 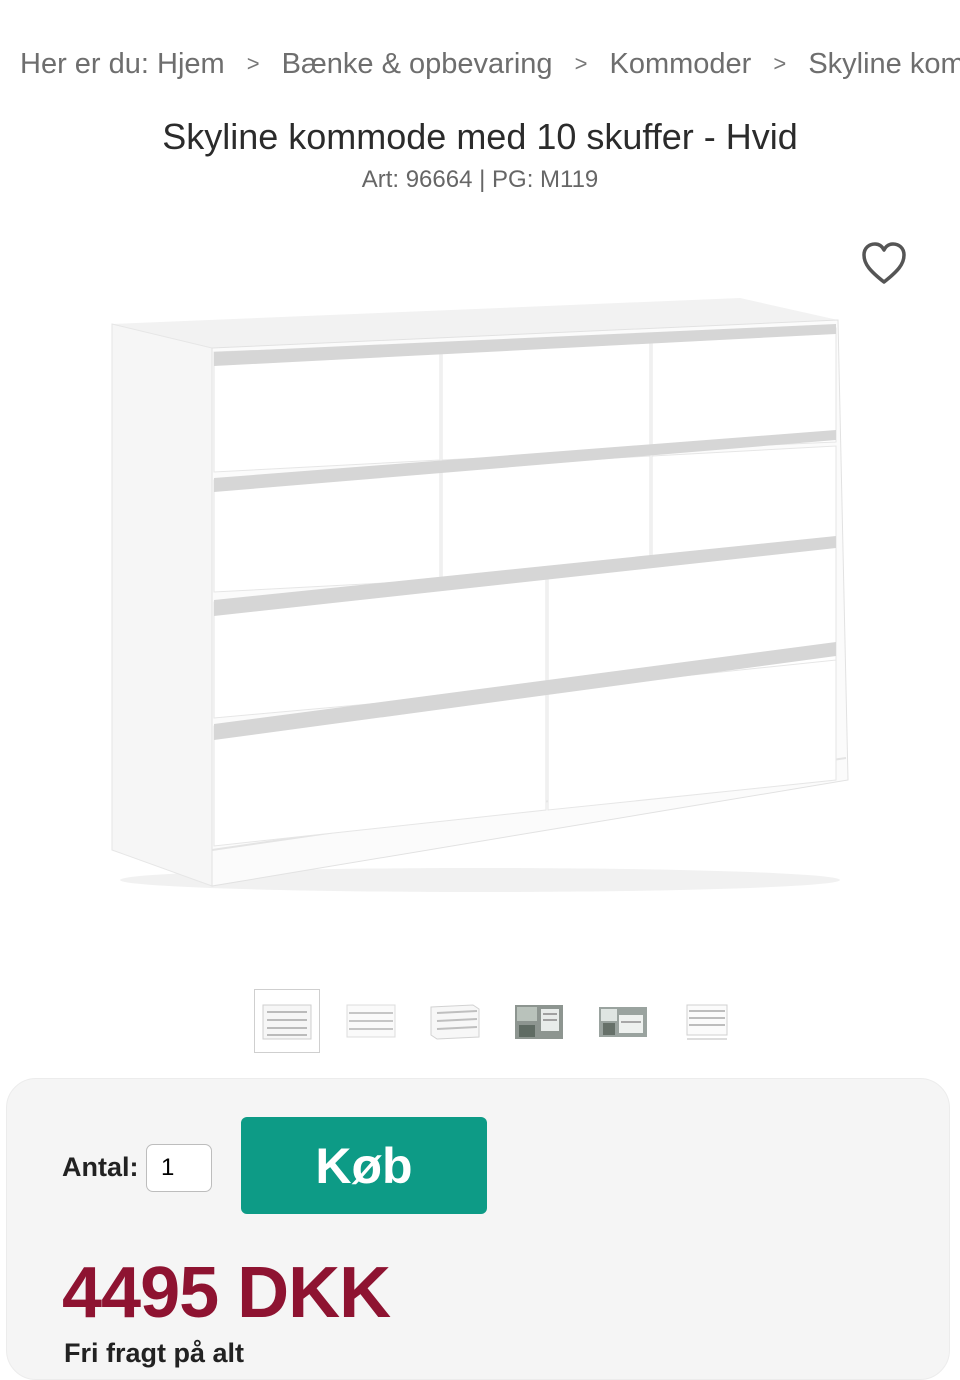 I want to click on thumbnail-strip, so click(x=497, y=1021).